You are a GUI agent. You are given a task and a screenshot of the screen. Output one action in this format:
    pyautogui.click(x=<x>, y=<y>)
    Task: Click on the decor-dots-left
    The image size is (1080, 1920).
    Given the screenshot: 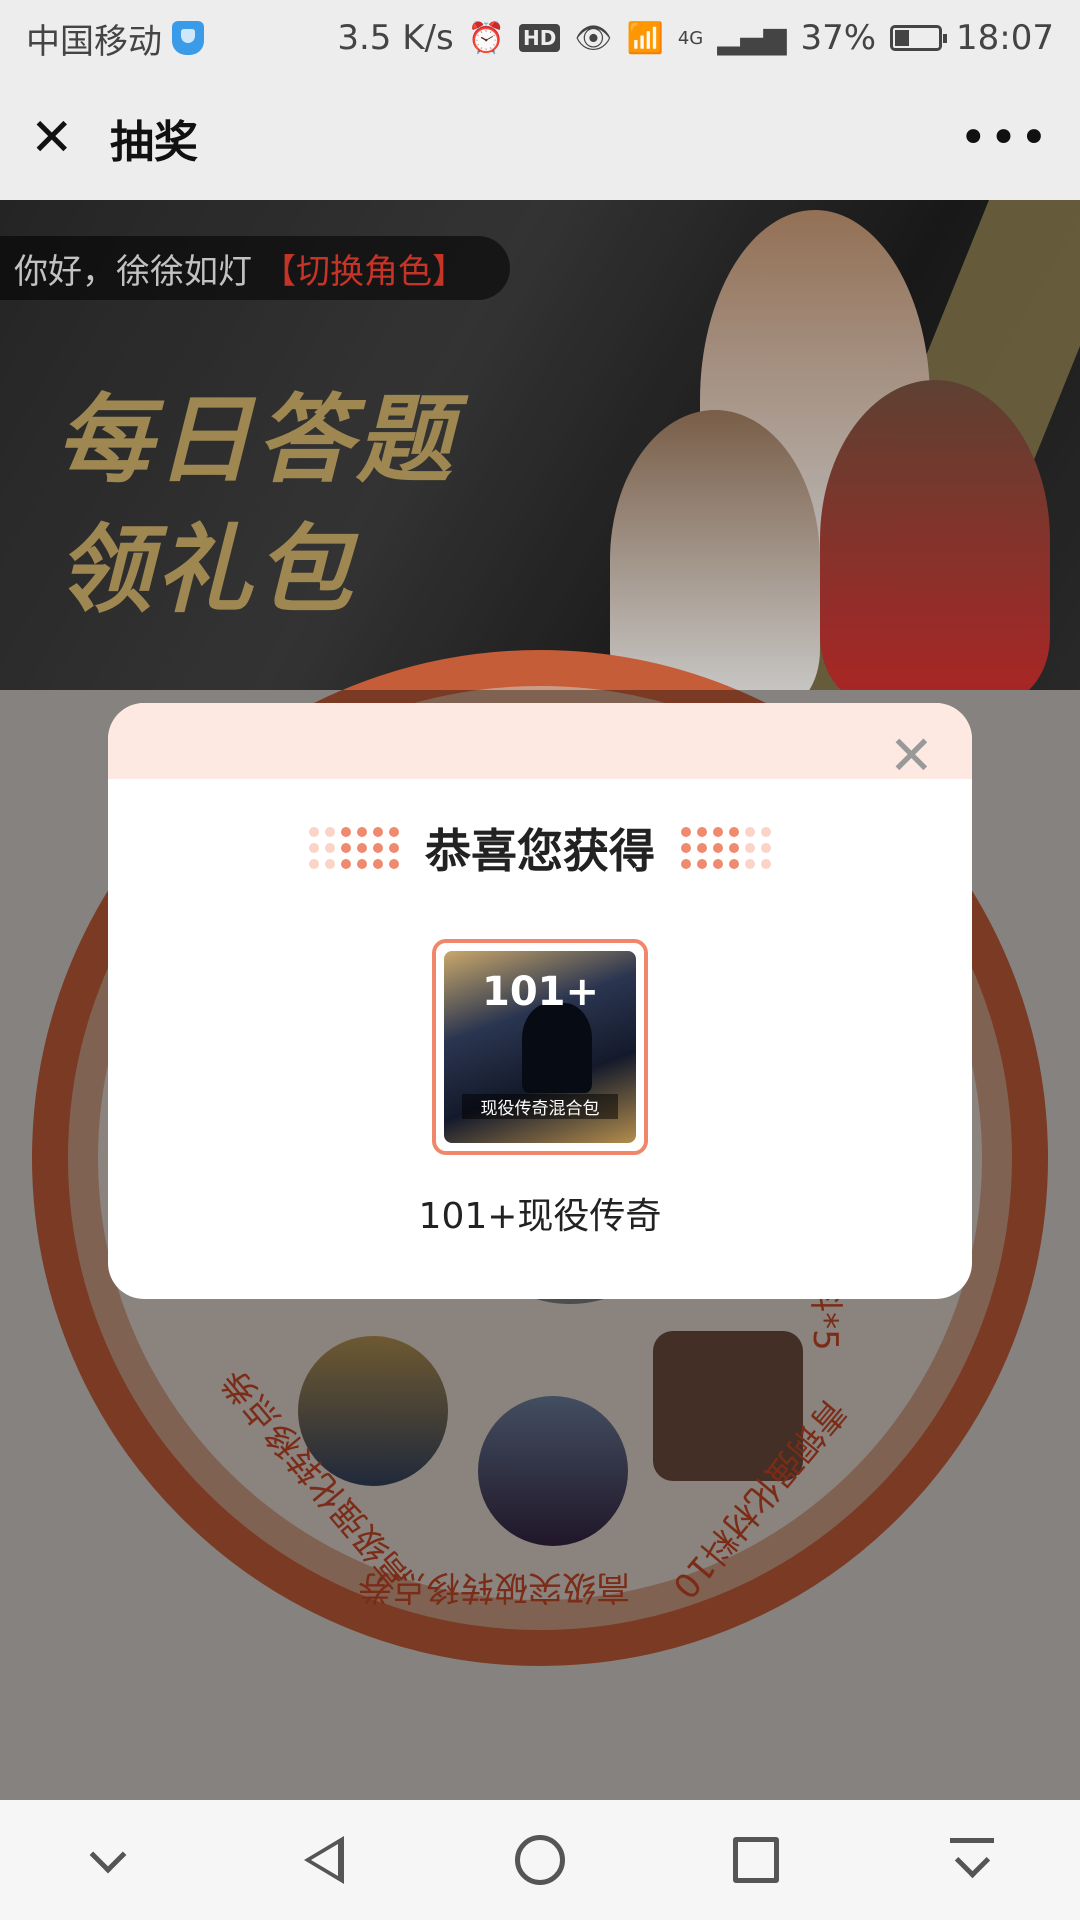 What is the action you would take?
    pyautogui.click(x=354, y=848)
    